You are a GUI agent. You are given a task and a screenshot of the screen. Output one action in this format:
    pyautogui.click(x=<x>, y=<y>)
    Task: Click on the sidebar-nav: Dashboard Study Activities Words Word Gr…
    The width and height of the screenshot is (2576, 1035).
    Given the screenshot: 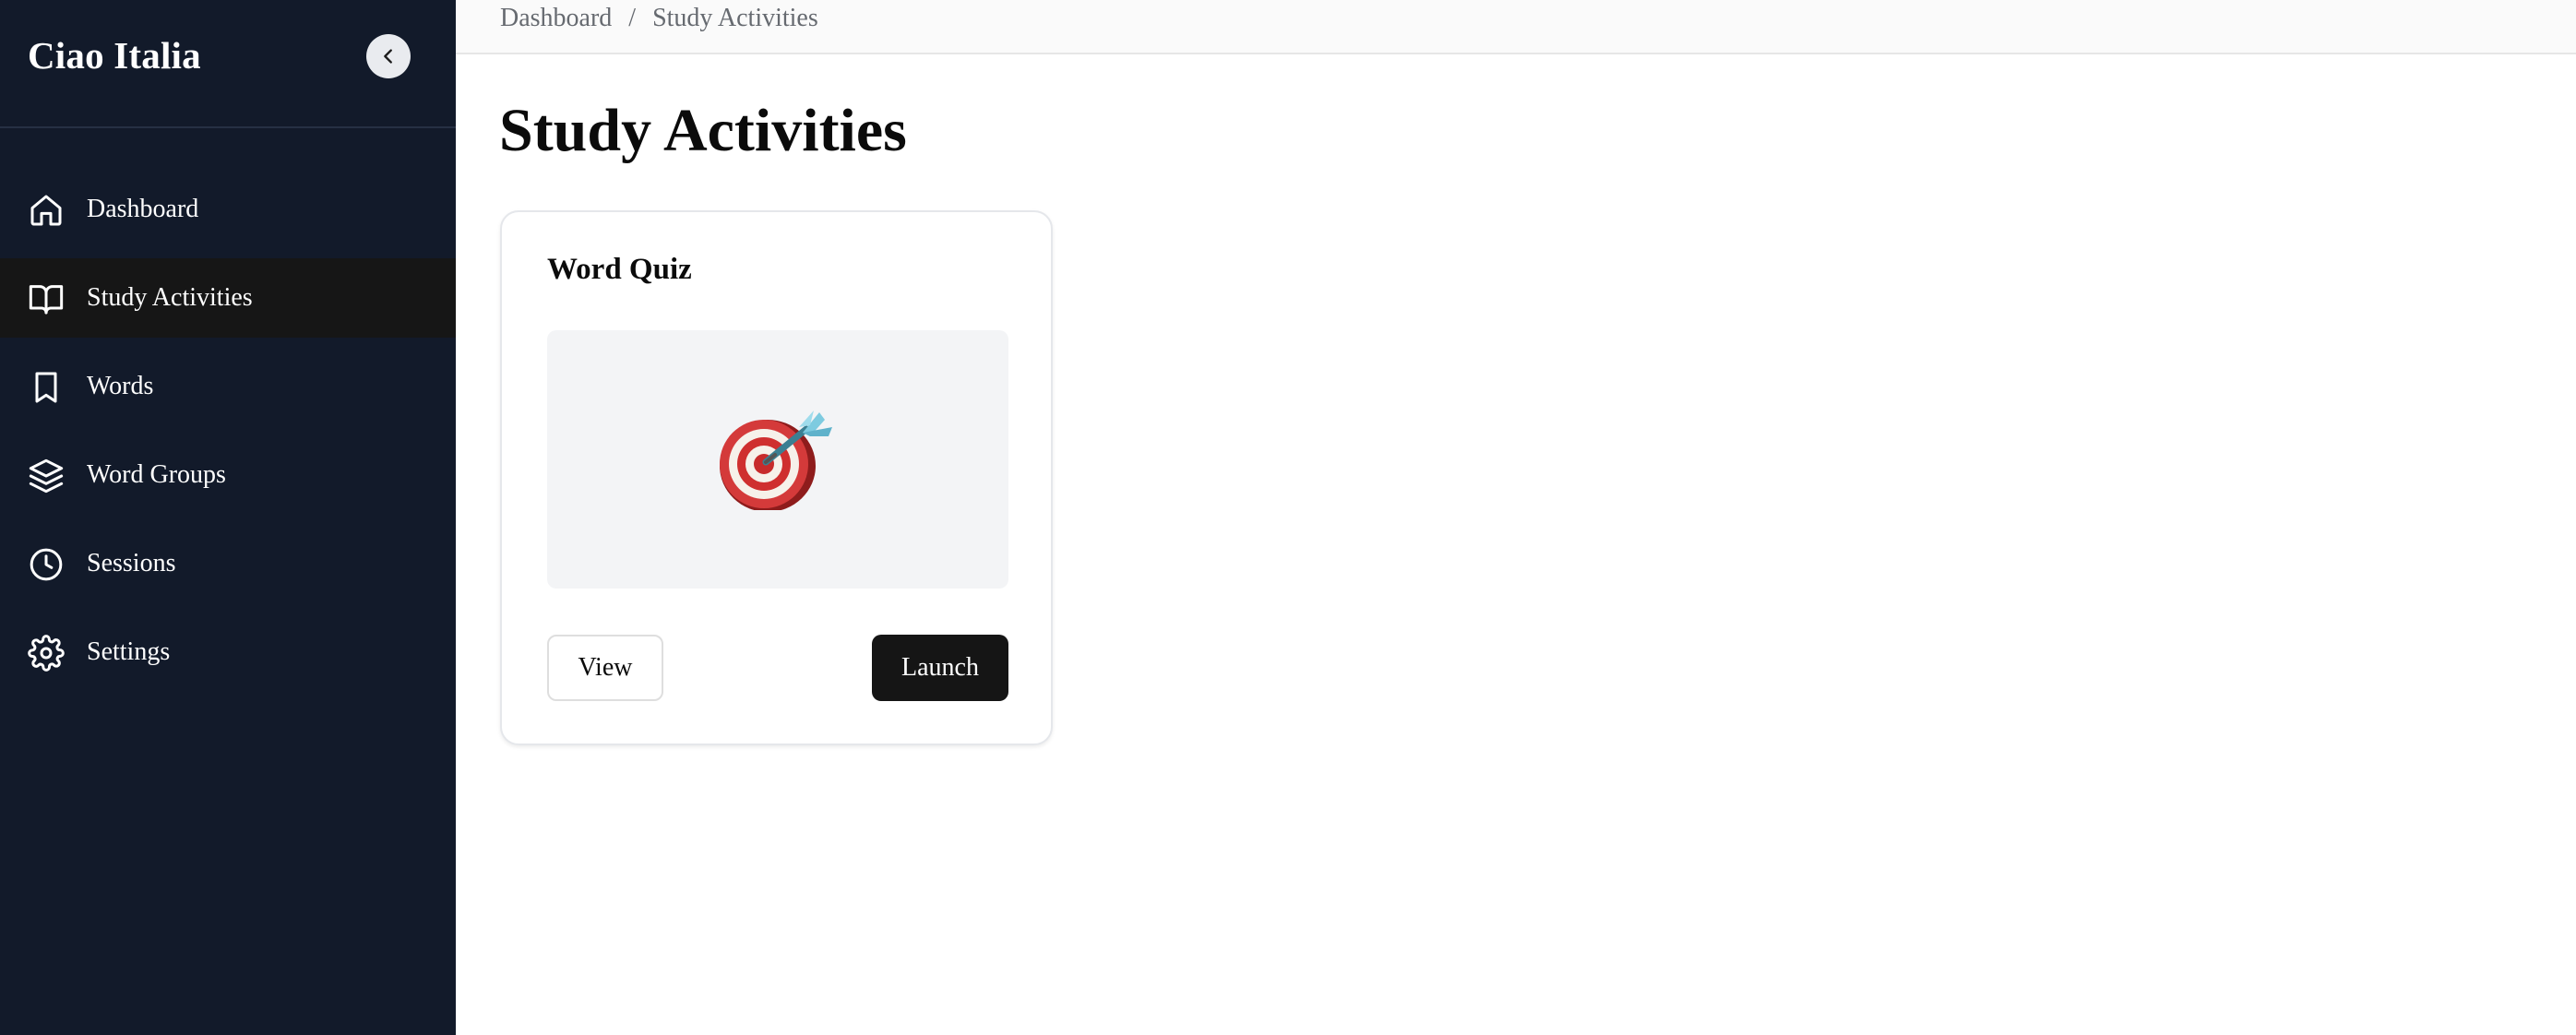 What is the action you would take?
    pyautogui.click(x=228, y=436)
    